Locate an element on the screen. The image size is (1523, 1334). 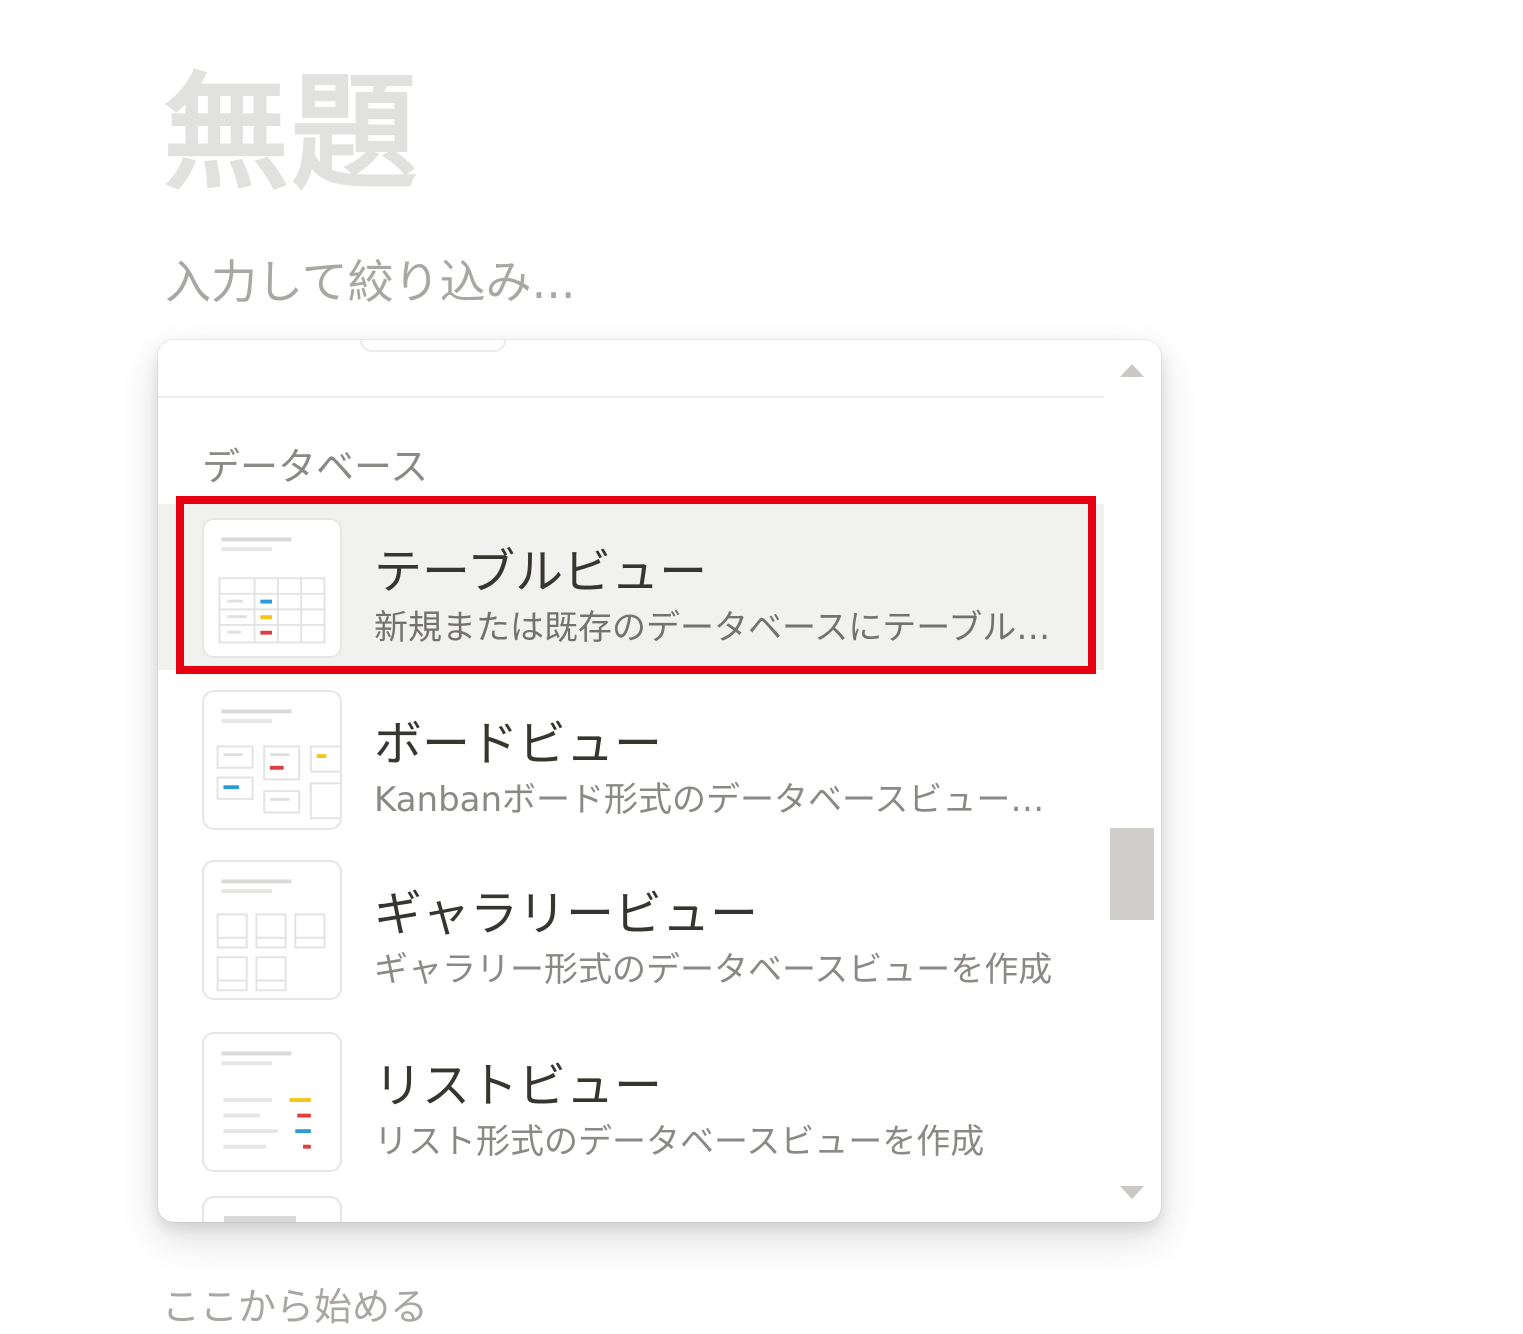
scrollbar-track is located at coordinates (1132, 781).